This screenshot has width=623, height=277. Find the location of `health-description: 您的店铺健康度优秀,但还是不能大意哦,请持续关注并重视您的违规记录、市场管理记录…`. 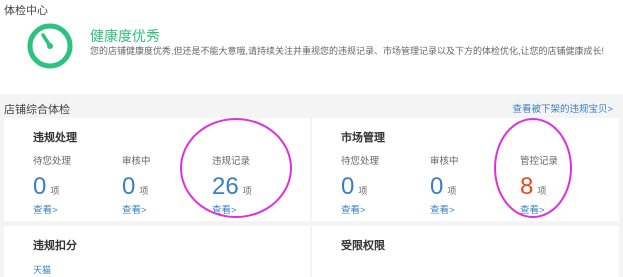

health-description: 您的店铺健康度优秀,但还是不能大意哦,请持续关注并重视您的违规记录、市场管理记录… is located at coordinates (347, 51).